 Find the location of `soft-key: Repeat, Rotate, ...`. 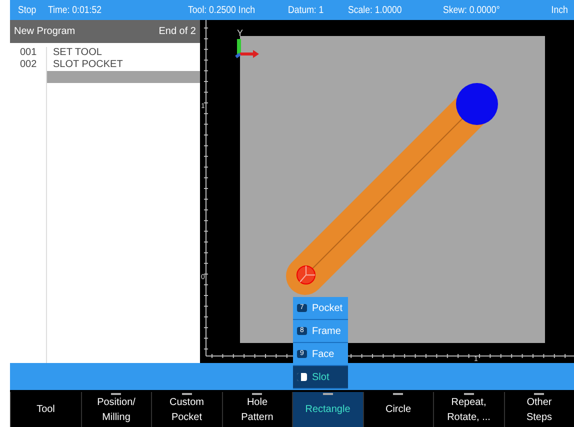

soft-key: Repeat, Rotate, ... is located at coordinates (468, 409).